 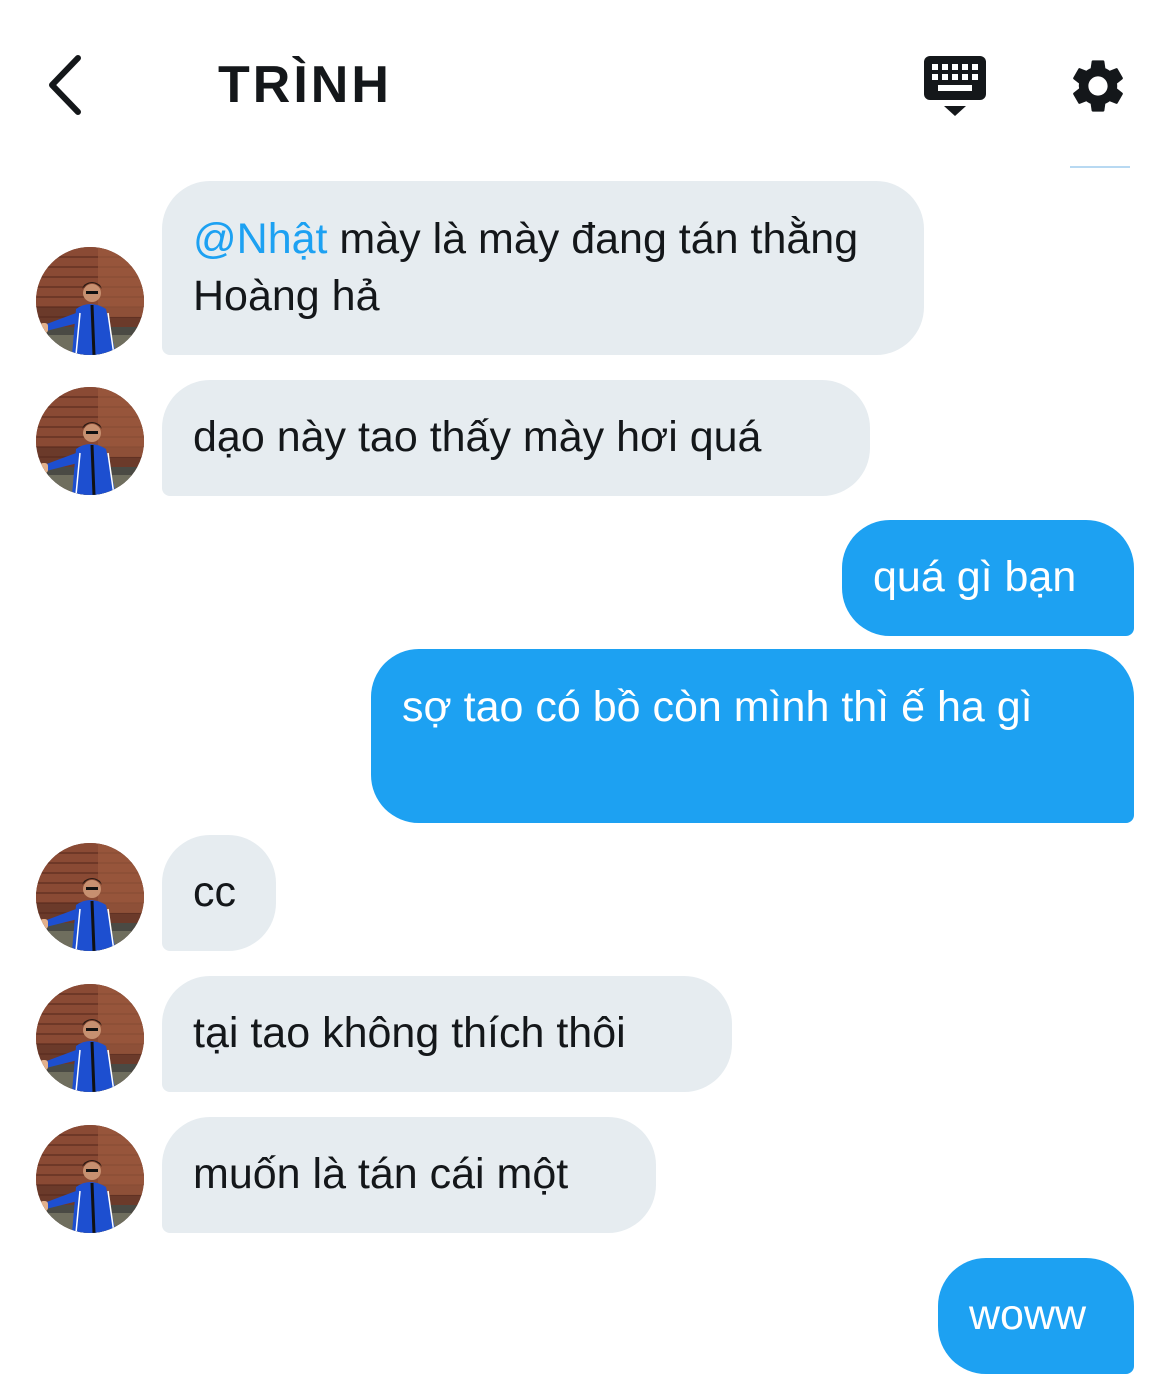 I want to click on scroll-indicator, so click(x=1100, y=167).